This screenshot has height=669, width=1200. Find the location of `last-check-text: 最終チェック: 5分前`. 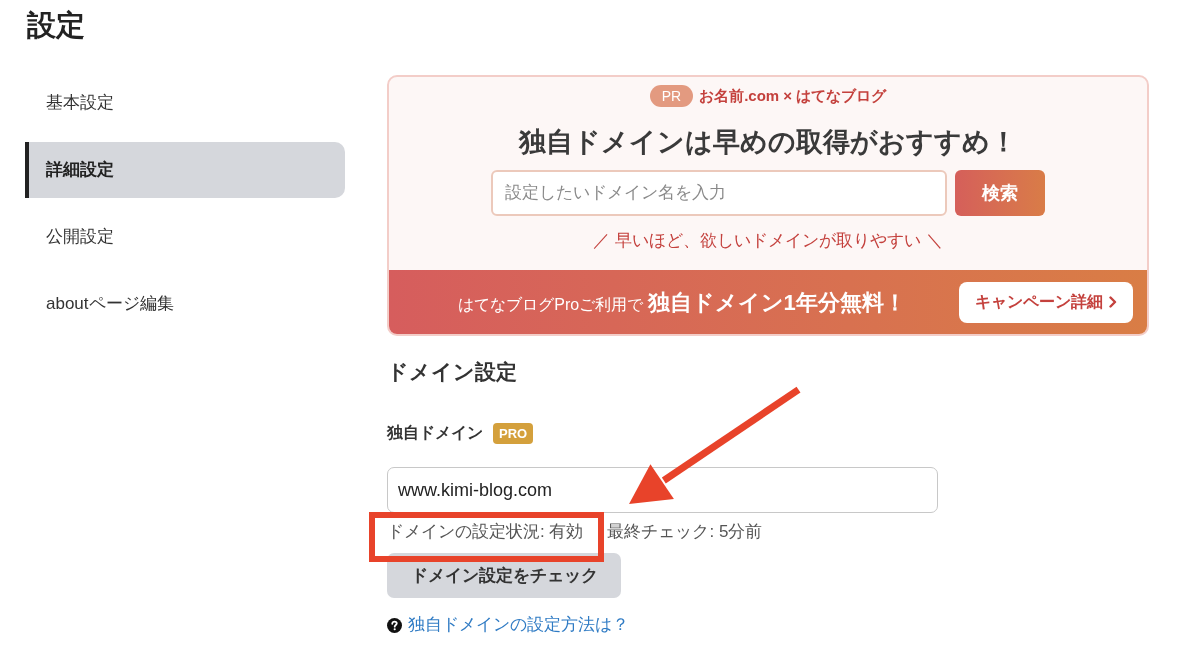

last-check-text: 最終チェック: 5分前 is located at coordinates (685, 532).